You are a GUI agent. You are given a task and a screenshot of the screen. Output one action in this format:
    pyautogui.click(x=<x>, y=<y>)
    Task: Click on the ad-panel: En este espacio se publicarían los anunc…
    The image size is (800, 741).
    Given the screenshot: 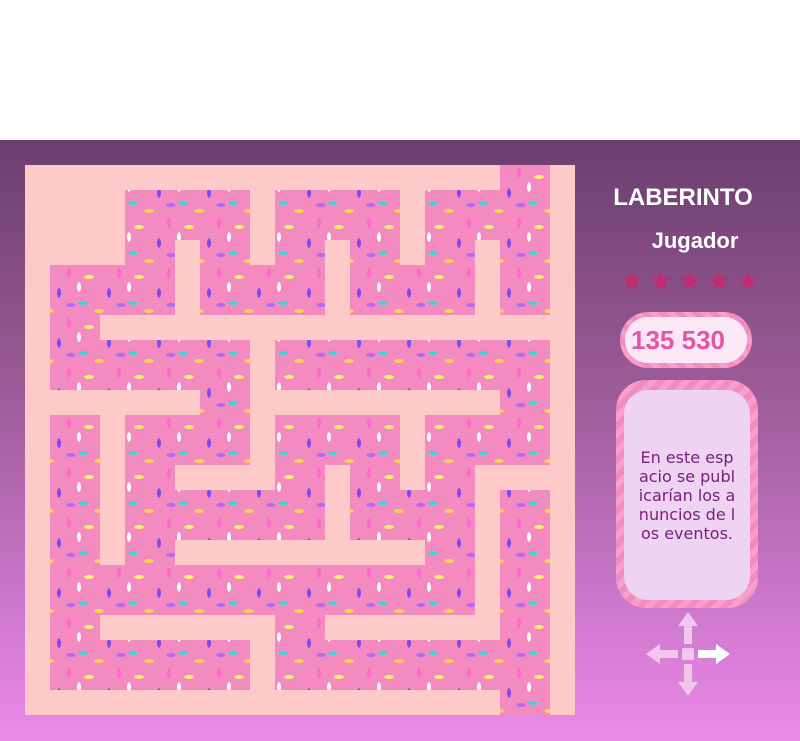 What is the action you would take?
    pyautogui.click(x=687, y=494)
    